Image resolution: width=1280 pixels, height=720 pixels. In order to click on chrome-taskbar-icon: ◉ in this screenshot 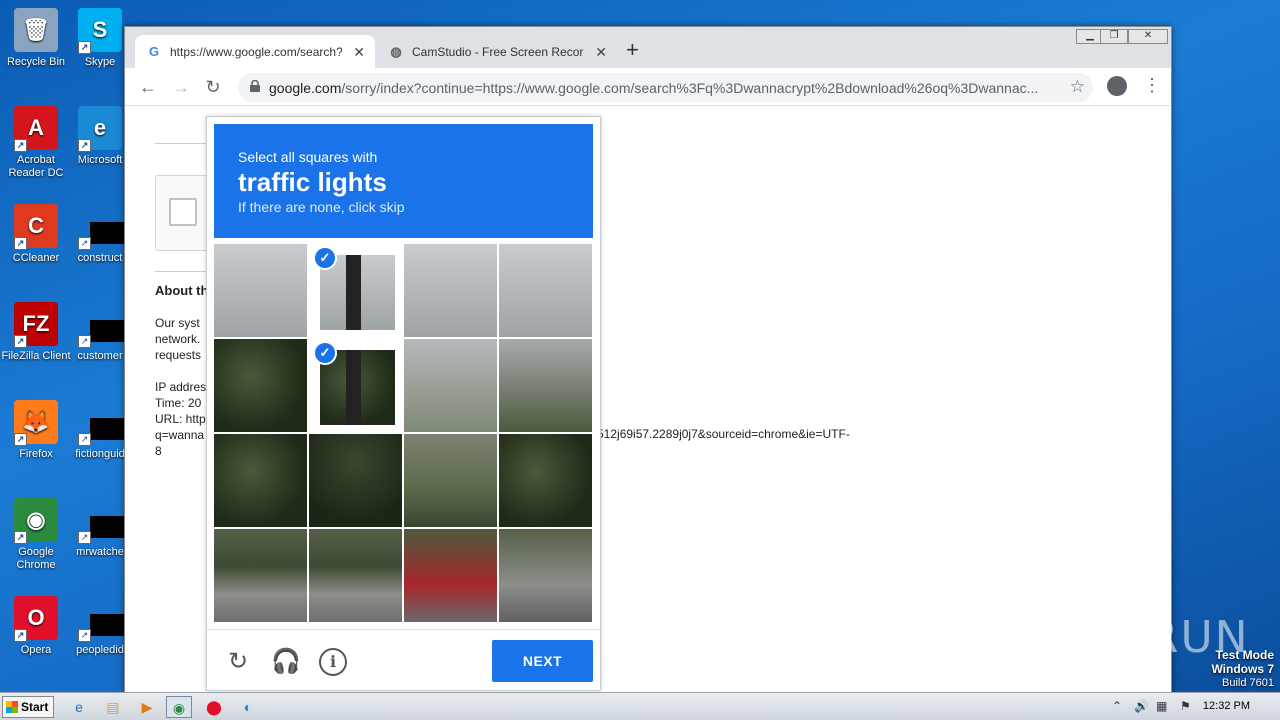, I will do `click(179, 707)`.